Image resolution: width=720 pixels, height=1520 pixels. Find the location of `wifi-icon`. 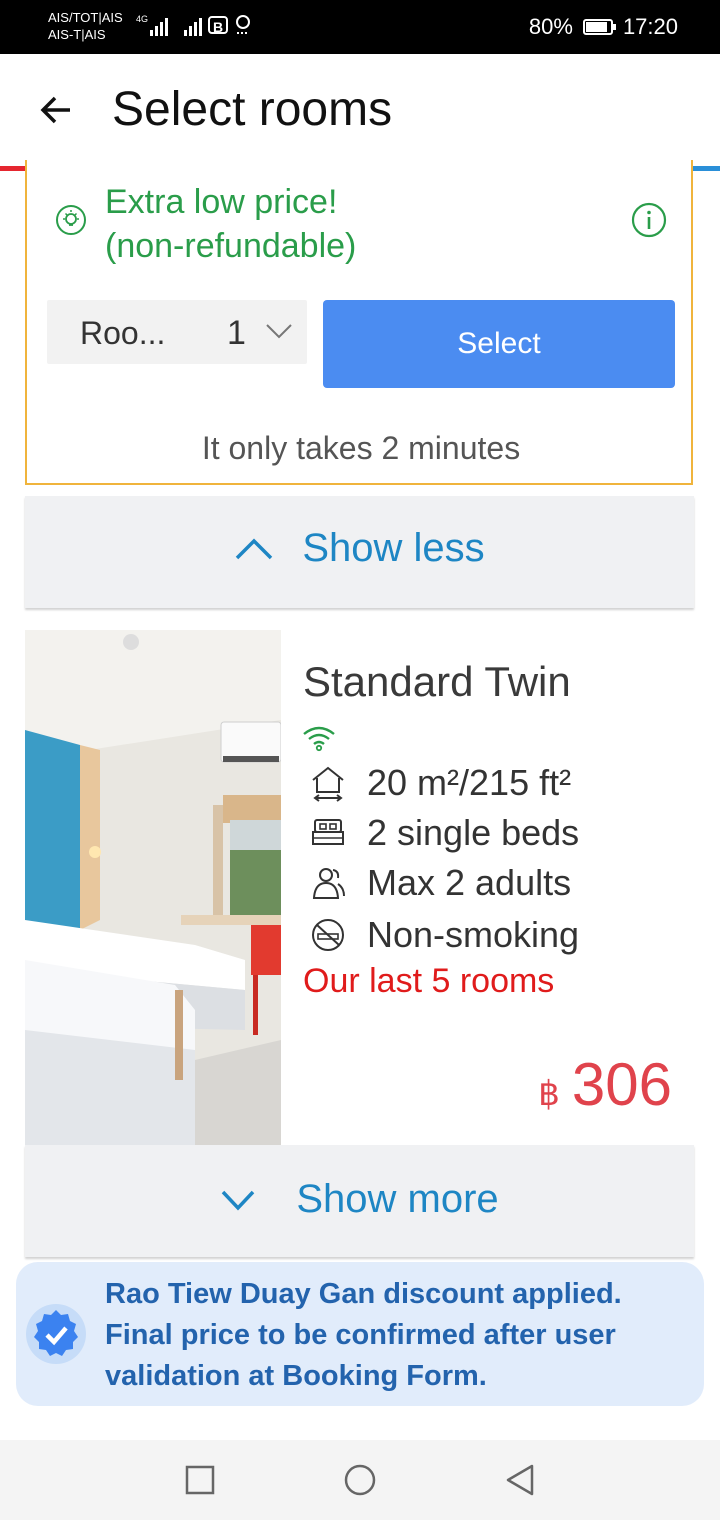

wifi-icon is located at coordinates (319, 739).